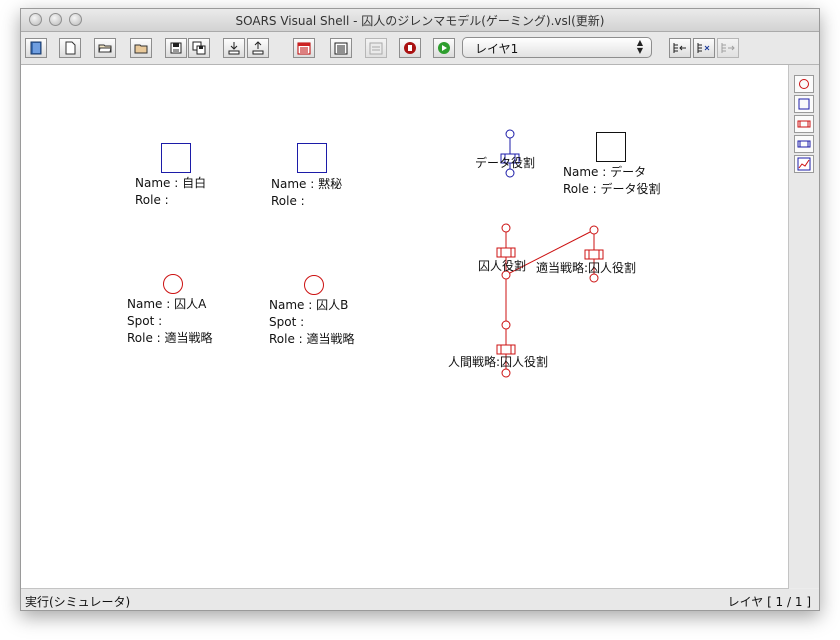 Image resolution: width=840 pixels, height=640 pixels. I want to click on calendar-button, so click(304, 48).